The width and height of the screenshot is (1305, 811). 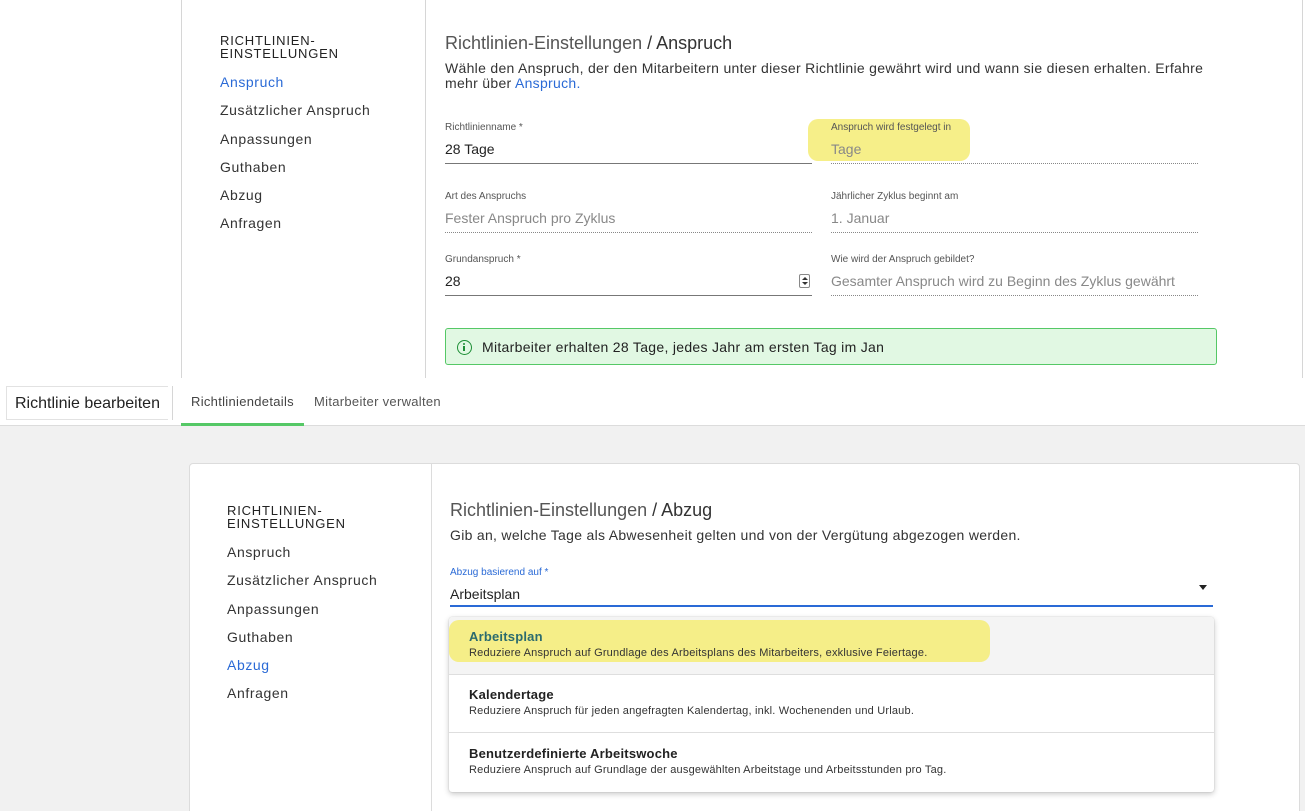 I want to click on cycle-start-label: Jährlicher Zyklus beginnt am, so click(x=895, y=196).